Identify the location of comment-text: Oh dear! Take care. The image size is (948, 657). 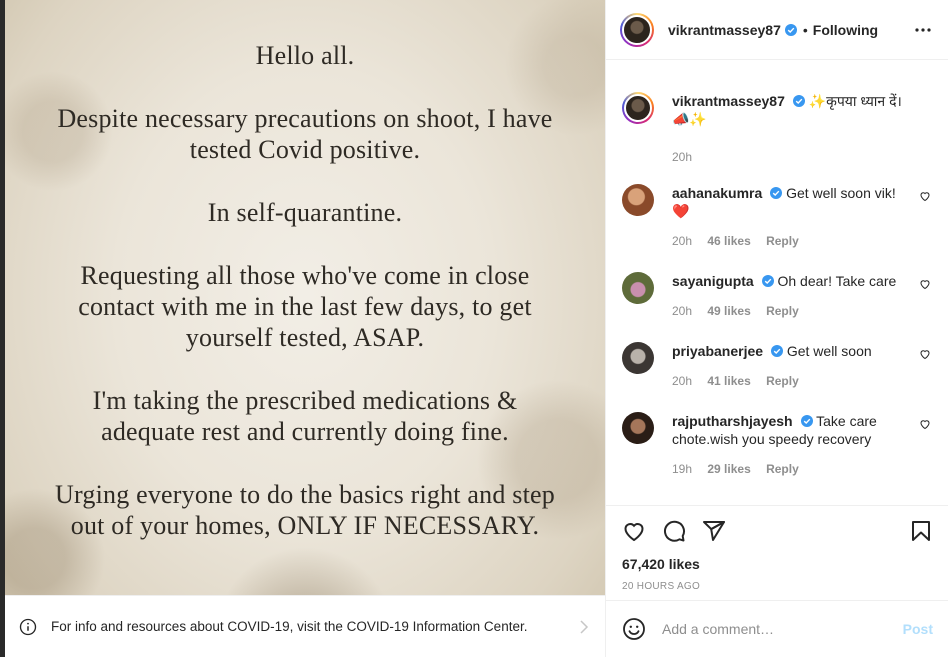
(837, 281).